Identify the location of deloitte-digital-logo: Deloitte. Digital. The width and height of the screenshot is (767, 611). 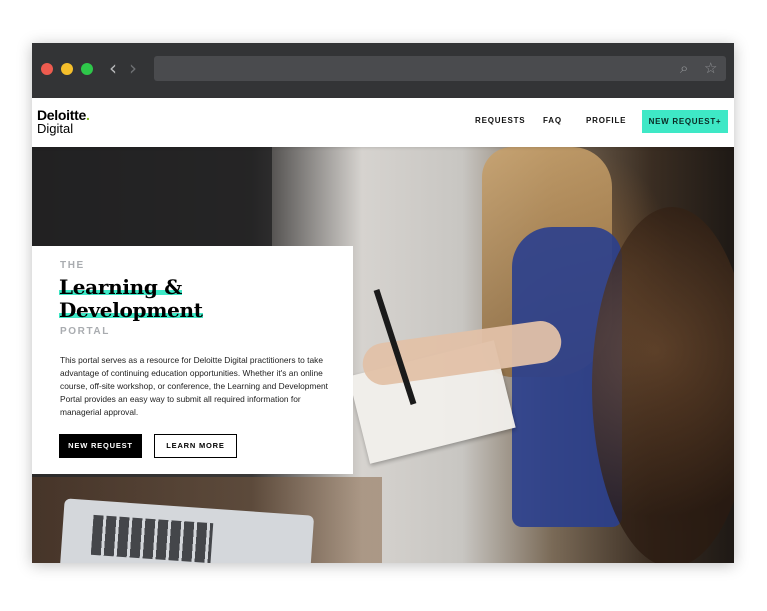
(63, 122).